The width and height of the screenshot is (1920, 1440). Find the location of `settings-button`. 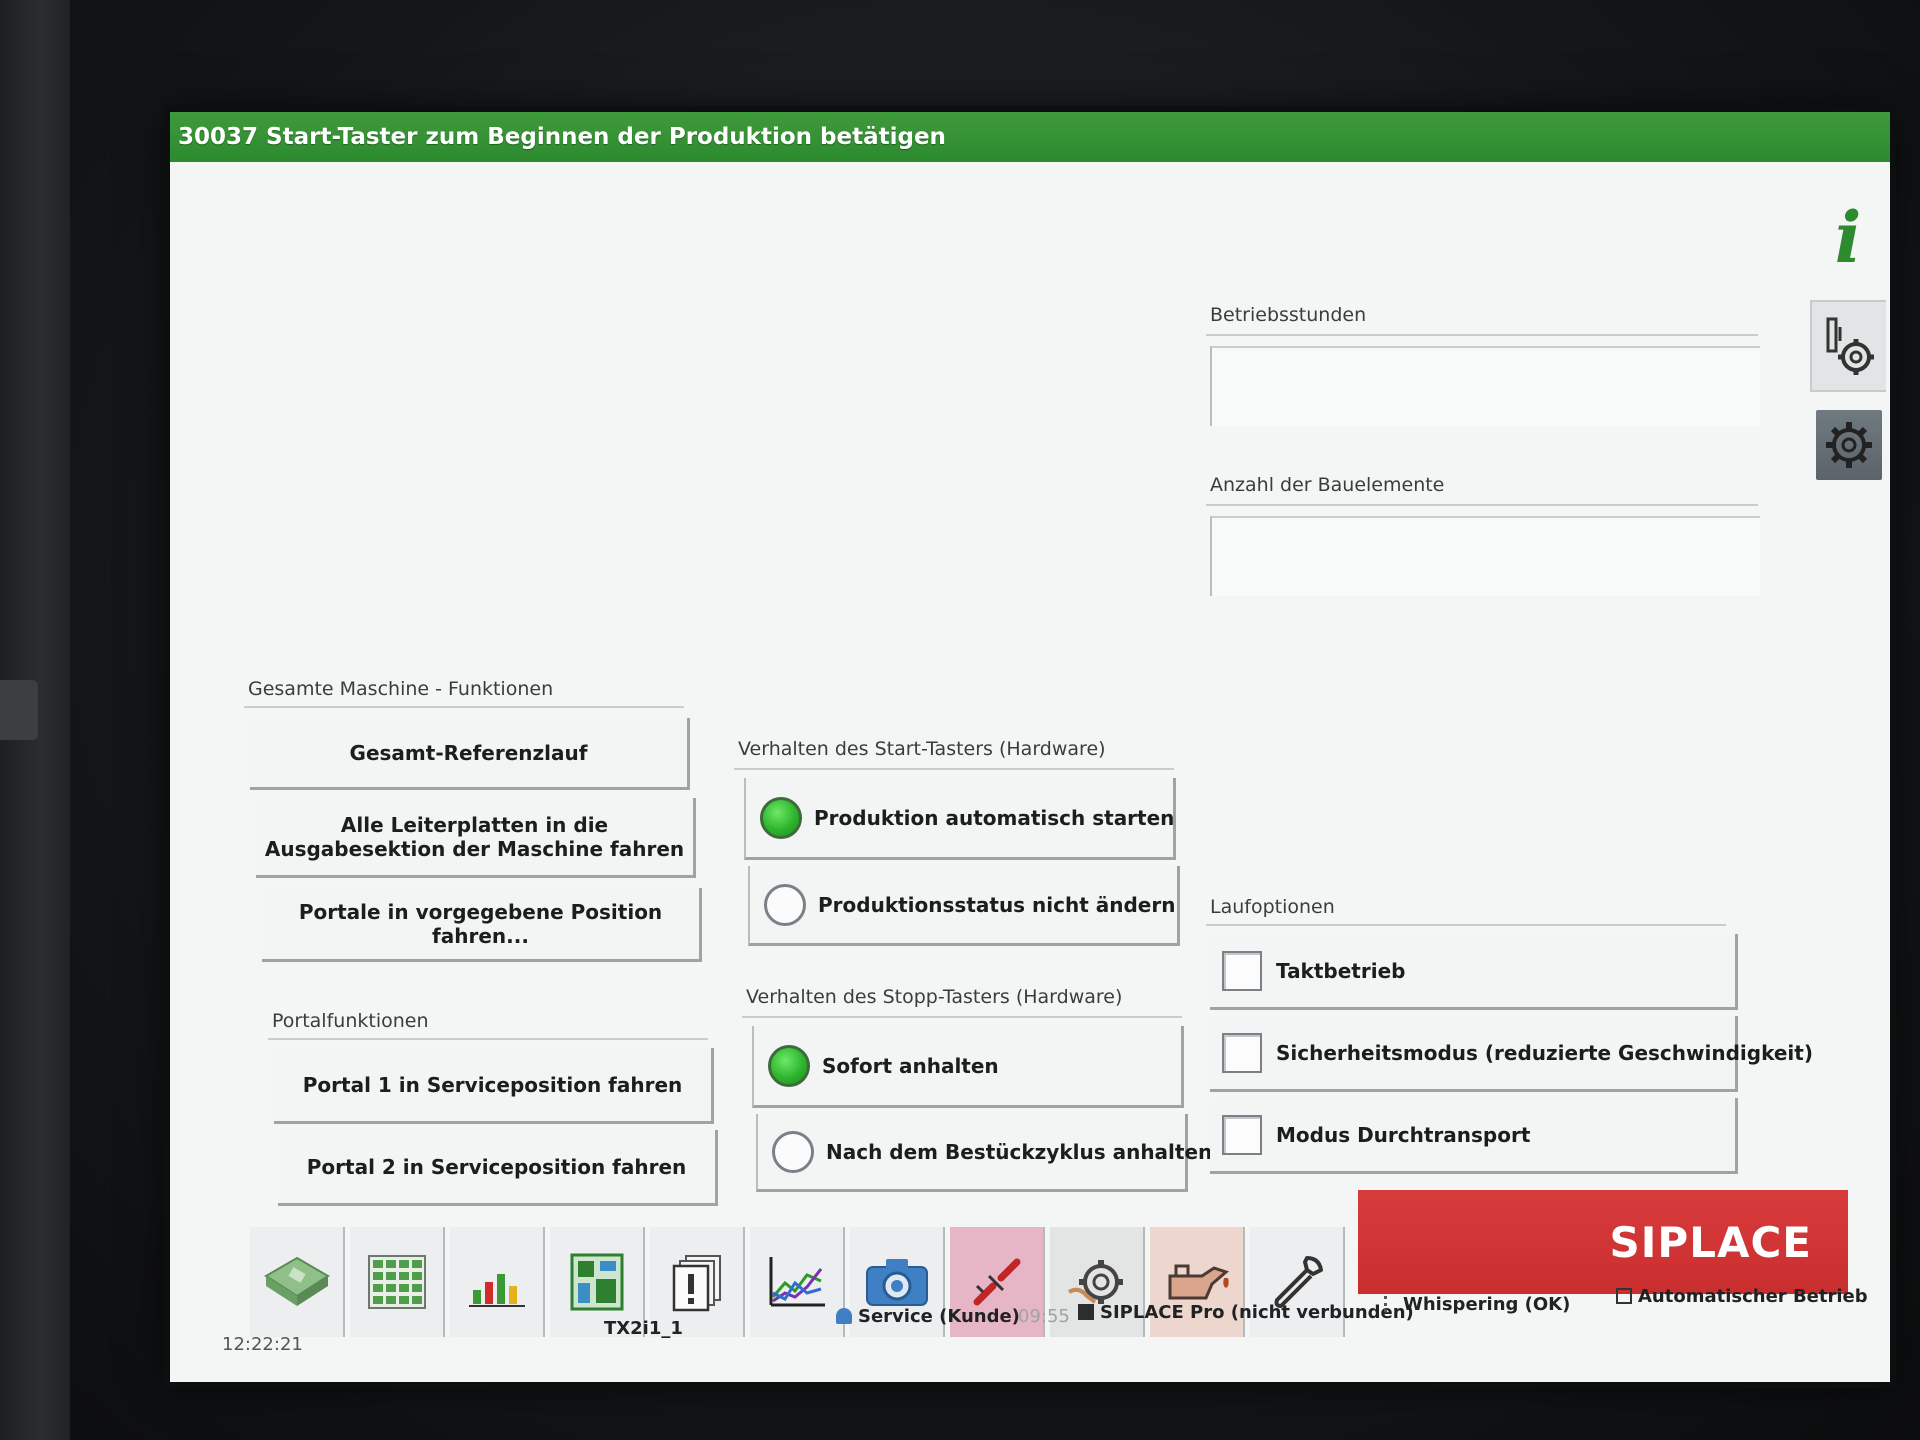

settings-button is located at coordinates (1849, 445).